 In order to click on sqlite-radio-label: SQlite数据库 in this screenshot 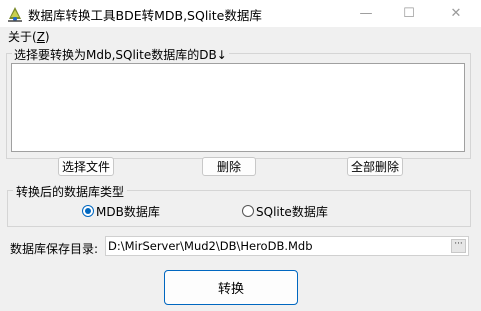, I will do `click(292, 211)`.